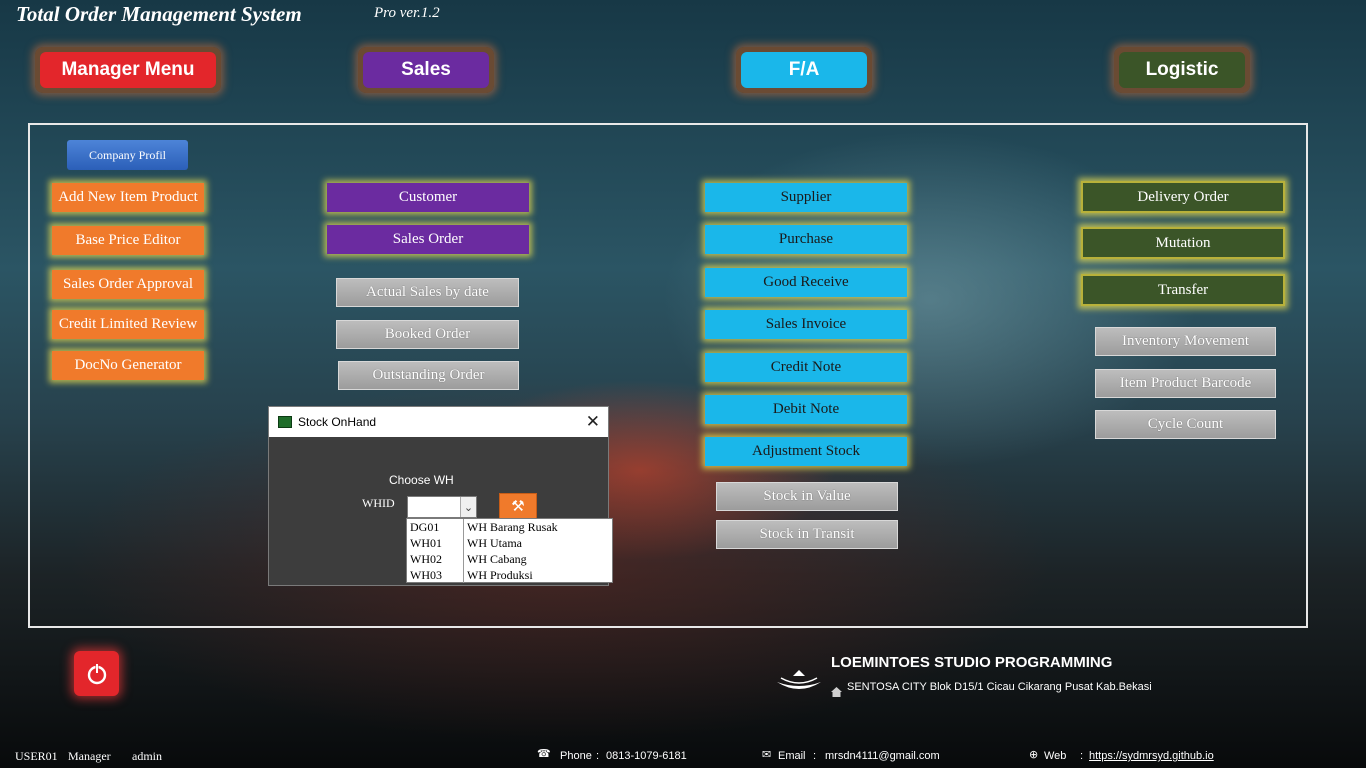  Describe the element at coordinates (646, 756) in the screenshot. I see `phone-value: 0813-1079-6181` at that location.